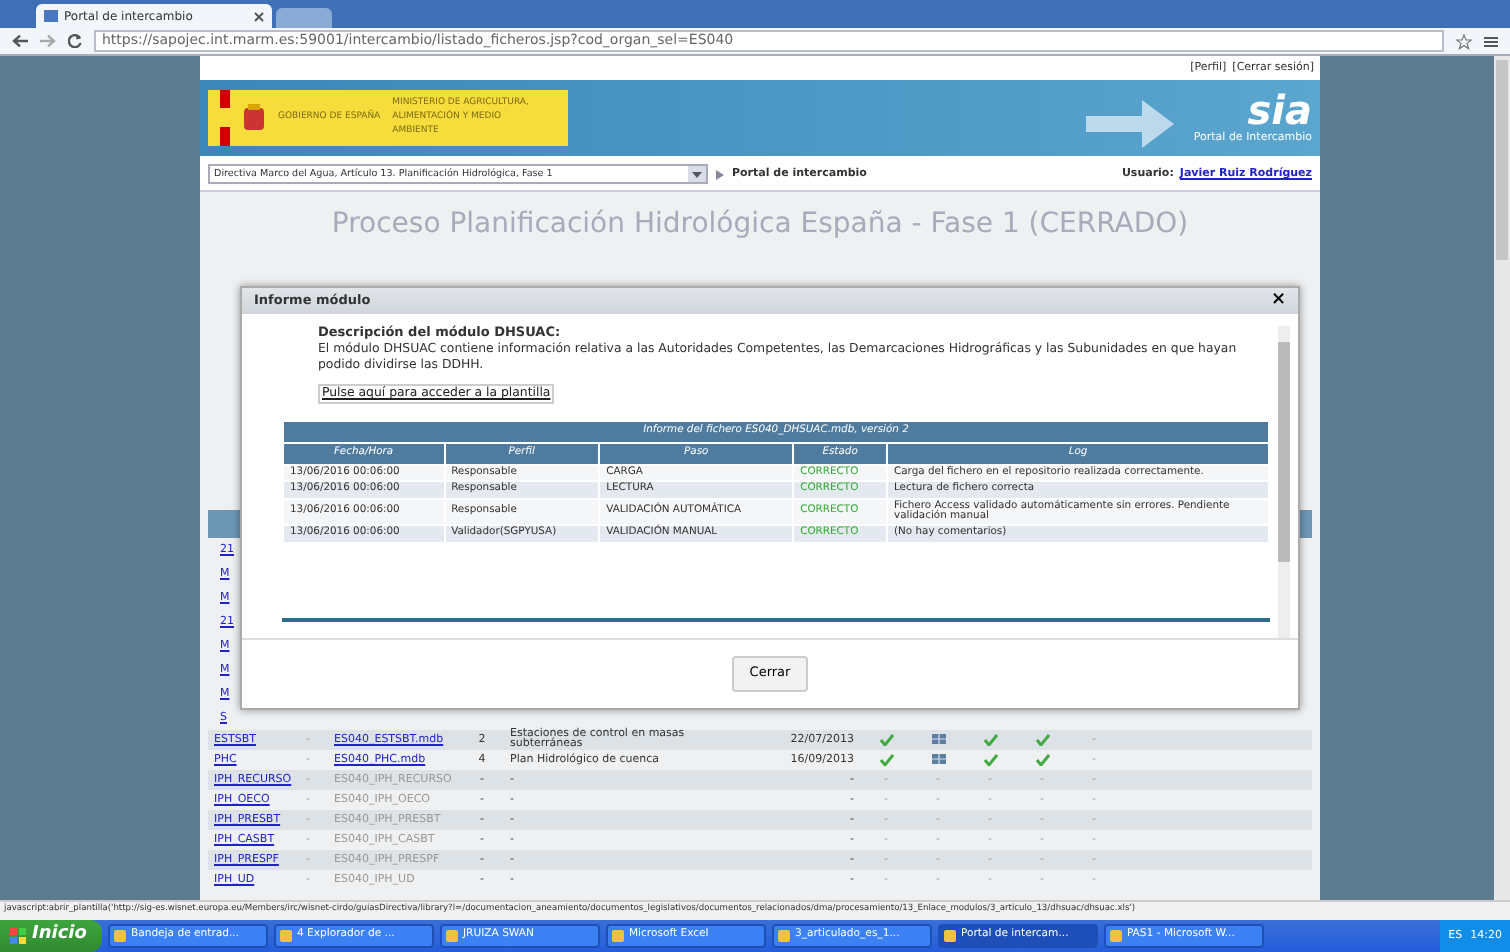 The height and width of the screenshot is (952, 1510). I want to click on star-icon, so click(1464, 41).